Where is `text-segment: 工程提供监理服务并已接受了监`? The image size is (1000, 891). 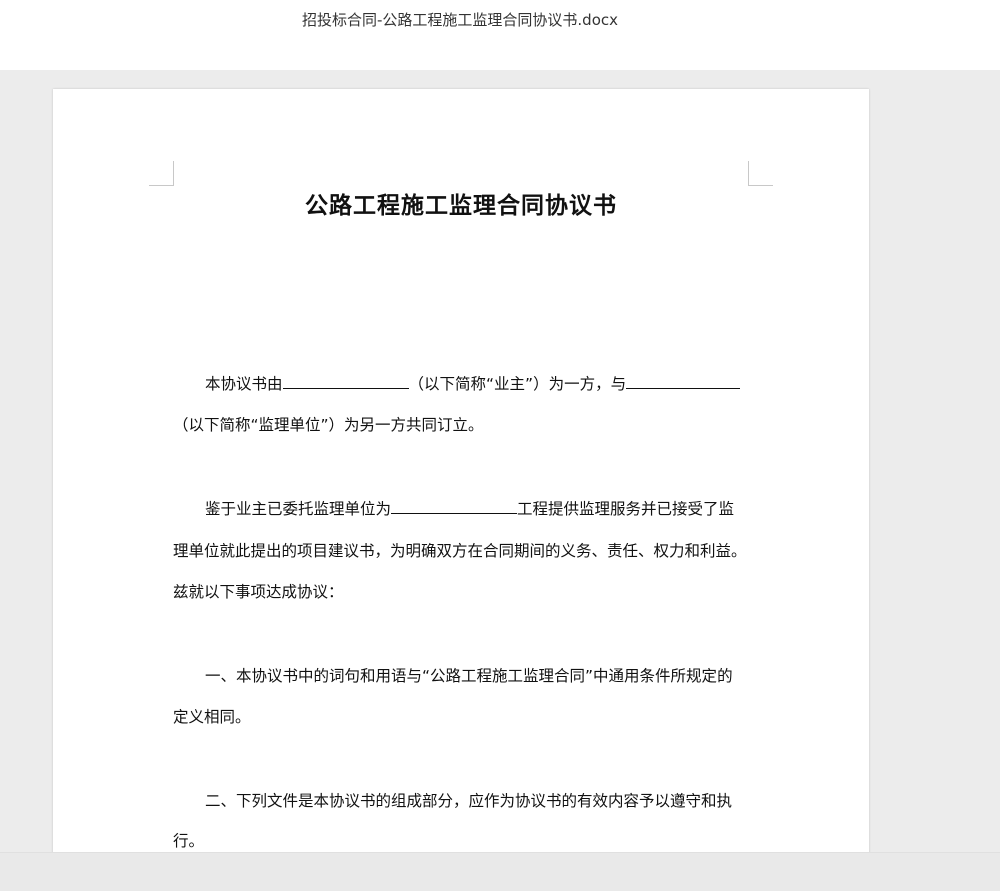
text-segment: 工程提供监理服务并已接受了监 is located at coordinates (626, 509).